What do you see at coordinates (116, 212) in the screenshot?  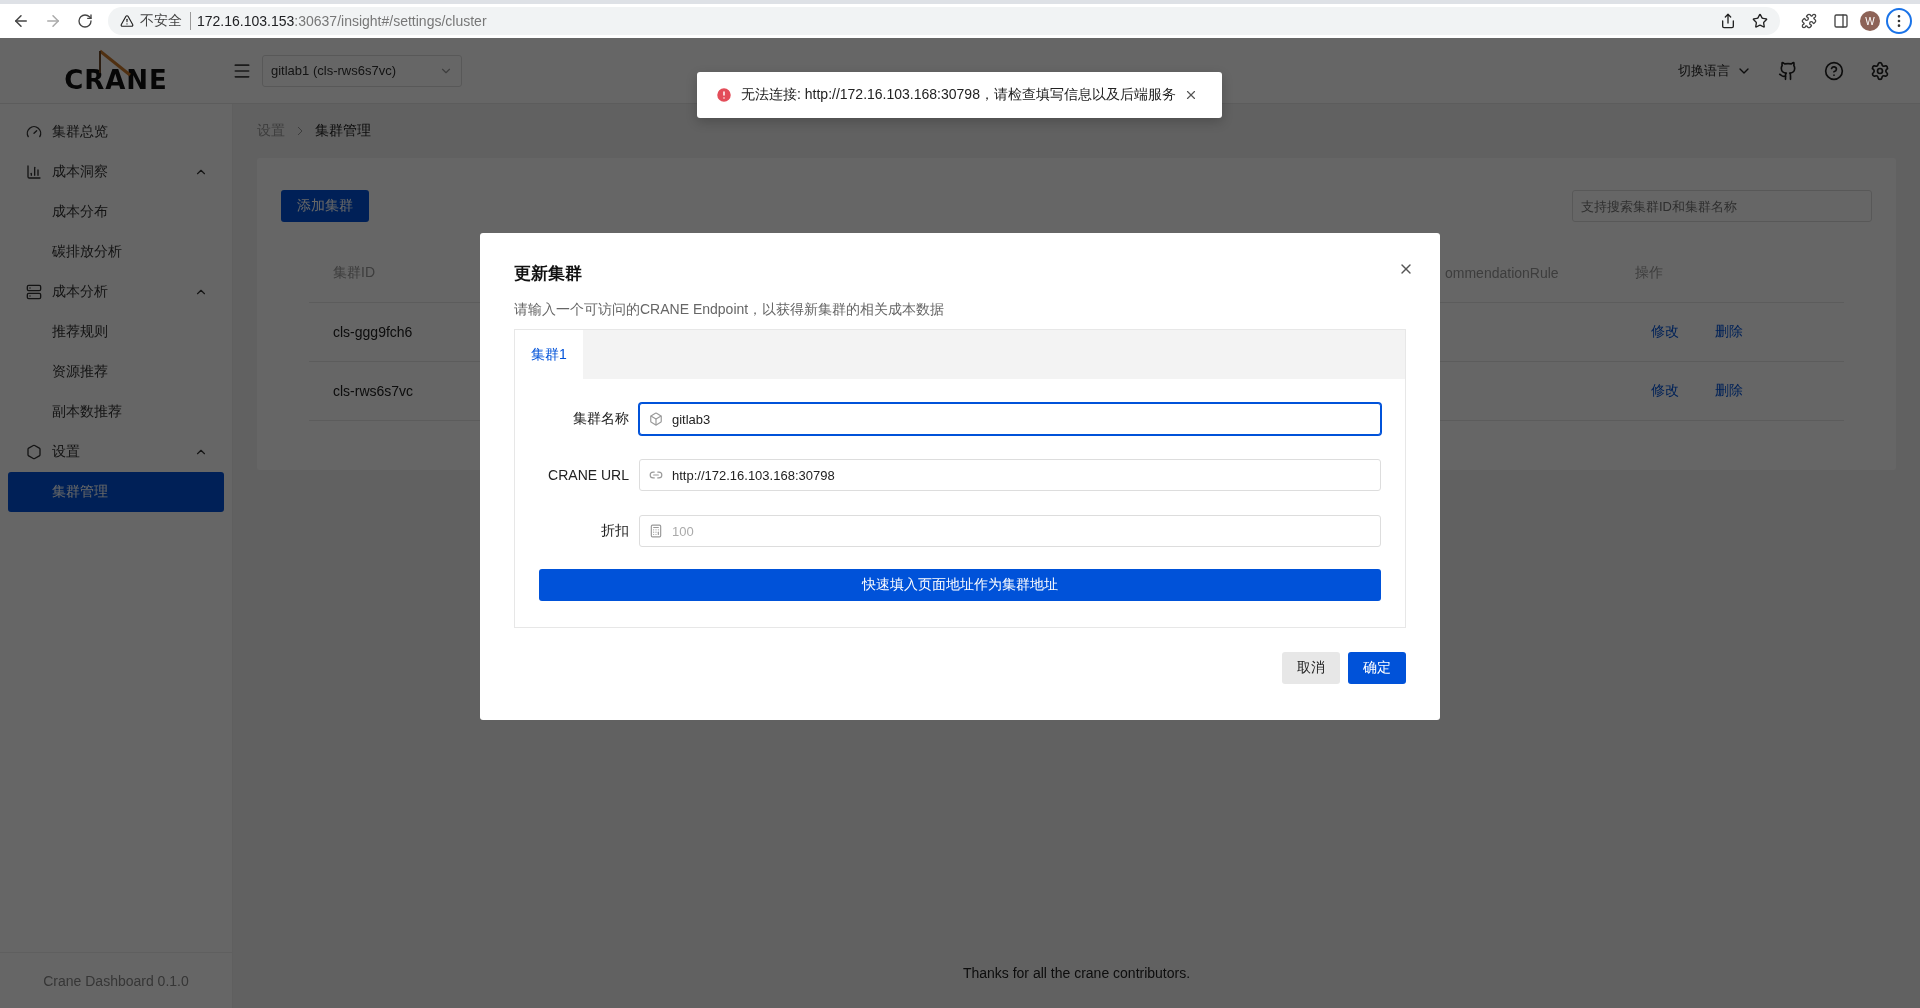 I see `sidebar-item: 成本分布` at bounding box center [116, 212].